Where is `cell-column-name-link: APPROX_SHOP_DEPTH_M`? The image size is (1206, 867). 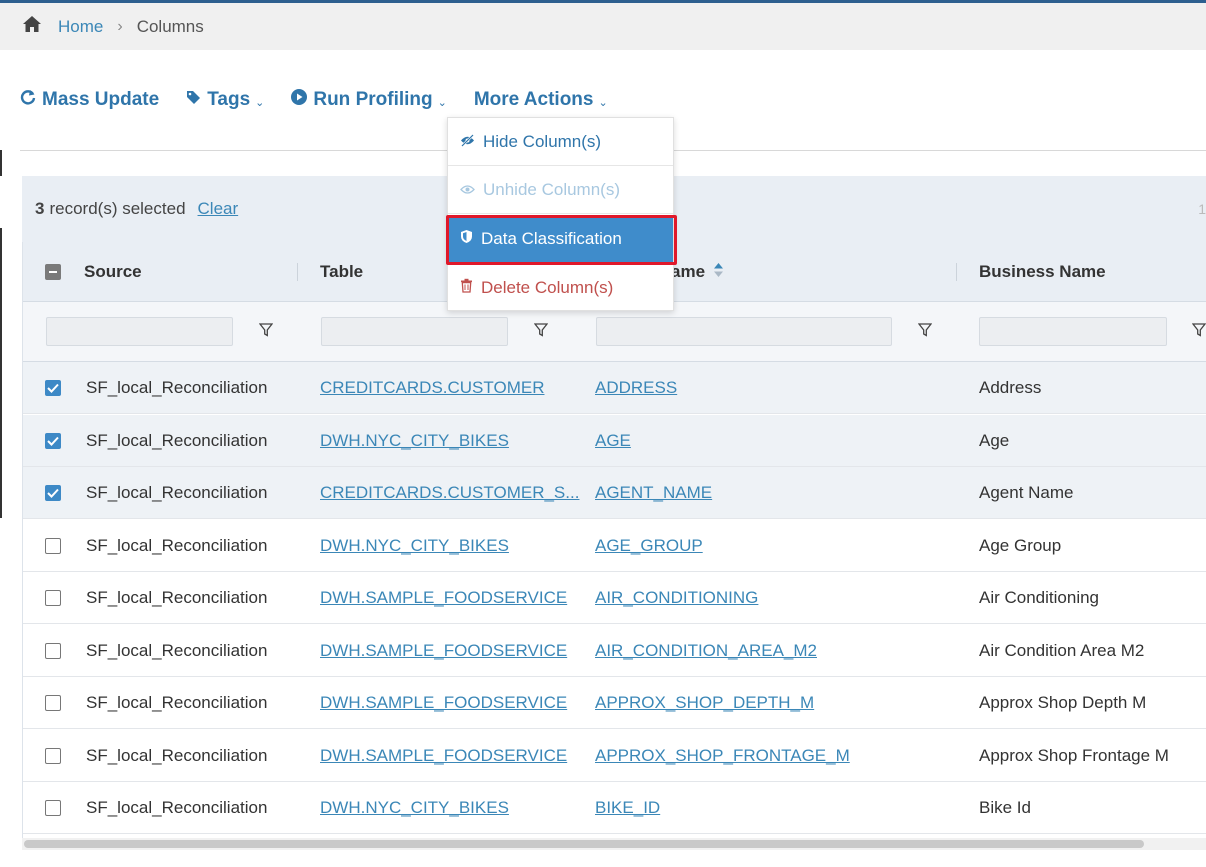 cell-column-name-link: APPROX_SHOP_DEPTH_M is located at coordinates (704, 703).